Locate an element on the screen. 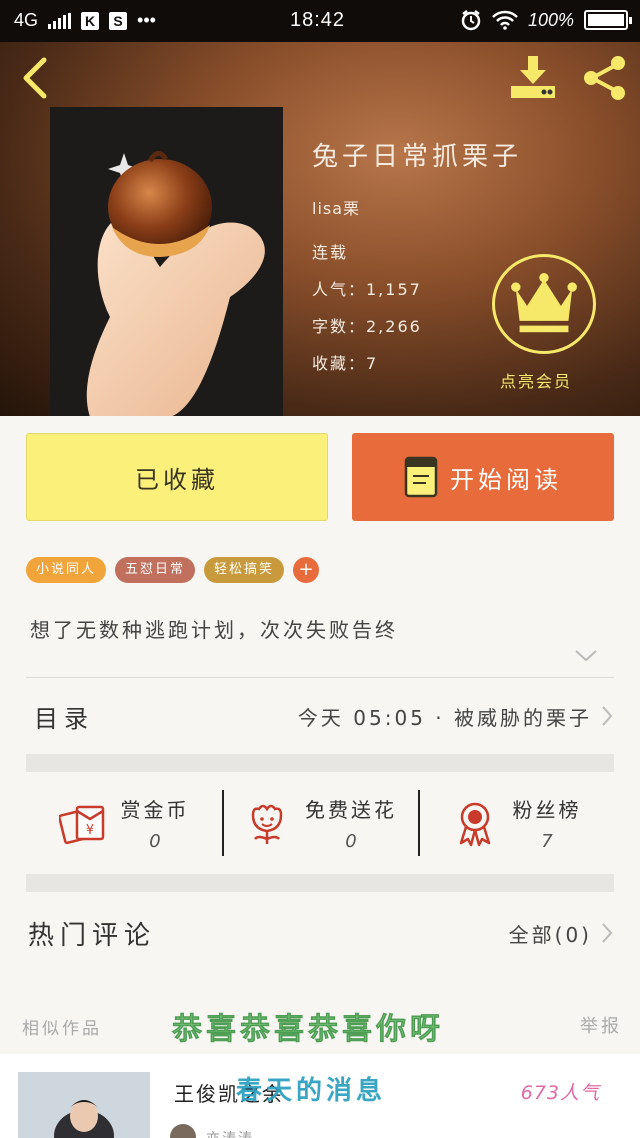 The width and height of the screenshot is (640, 1138). similar-work-author: 亦涛涛 is located at coordinates (230, 1133).